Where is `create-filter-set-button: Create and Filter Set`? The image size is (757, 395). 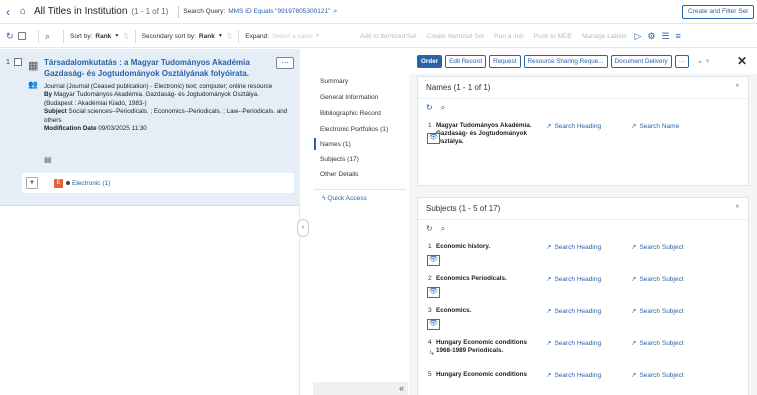 create-filter-set-button: Create and Filter Set is located at coordinates (718, 12).